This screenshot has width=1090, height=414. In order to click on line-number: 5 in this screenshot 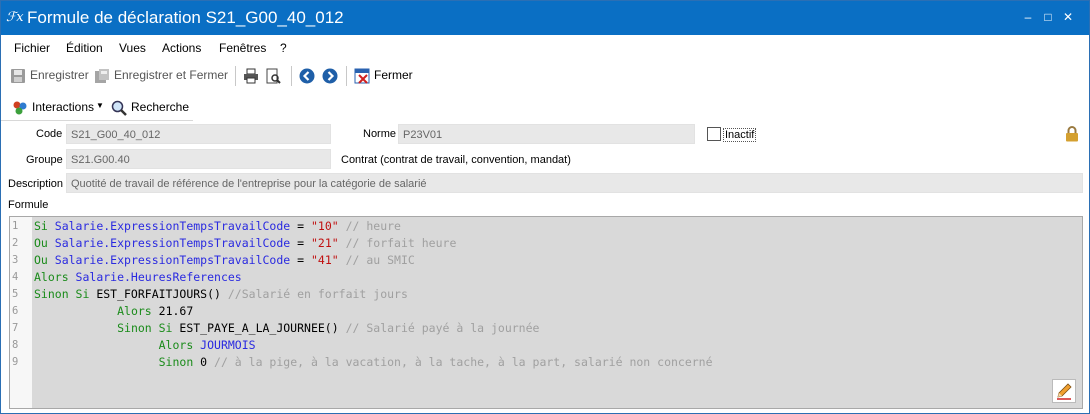, I will do `click(15, 294)`.